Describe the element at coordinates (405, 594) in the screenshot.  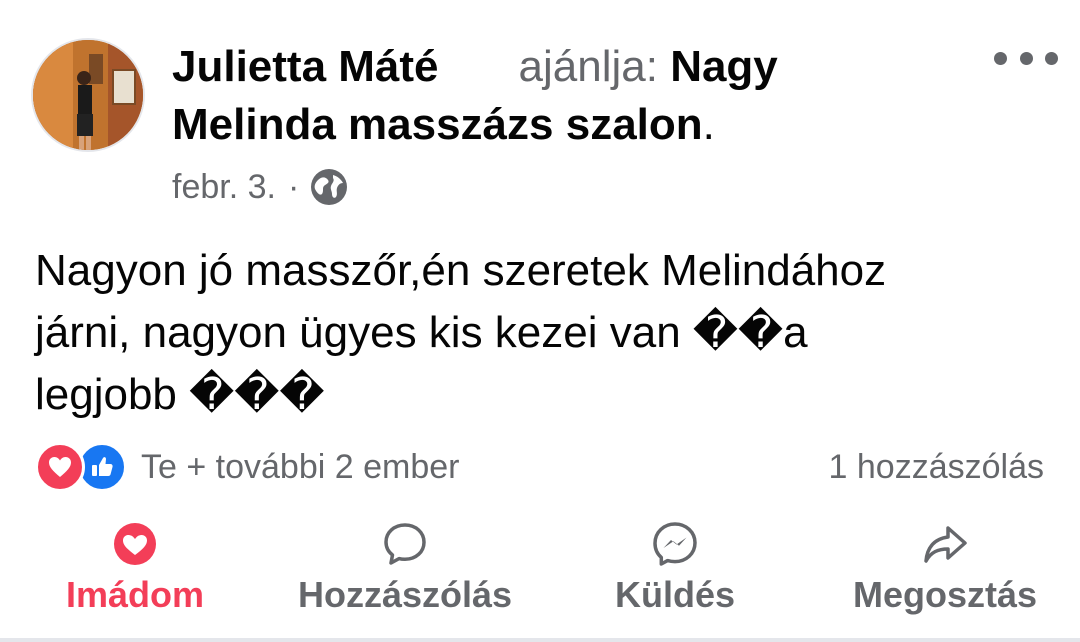
I see `comment-button-label: Hozzászólás` at that location.